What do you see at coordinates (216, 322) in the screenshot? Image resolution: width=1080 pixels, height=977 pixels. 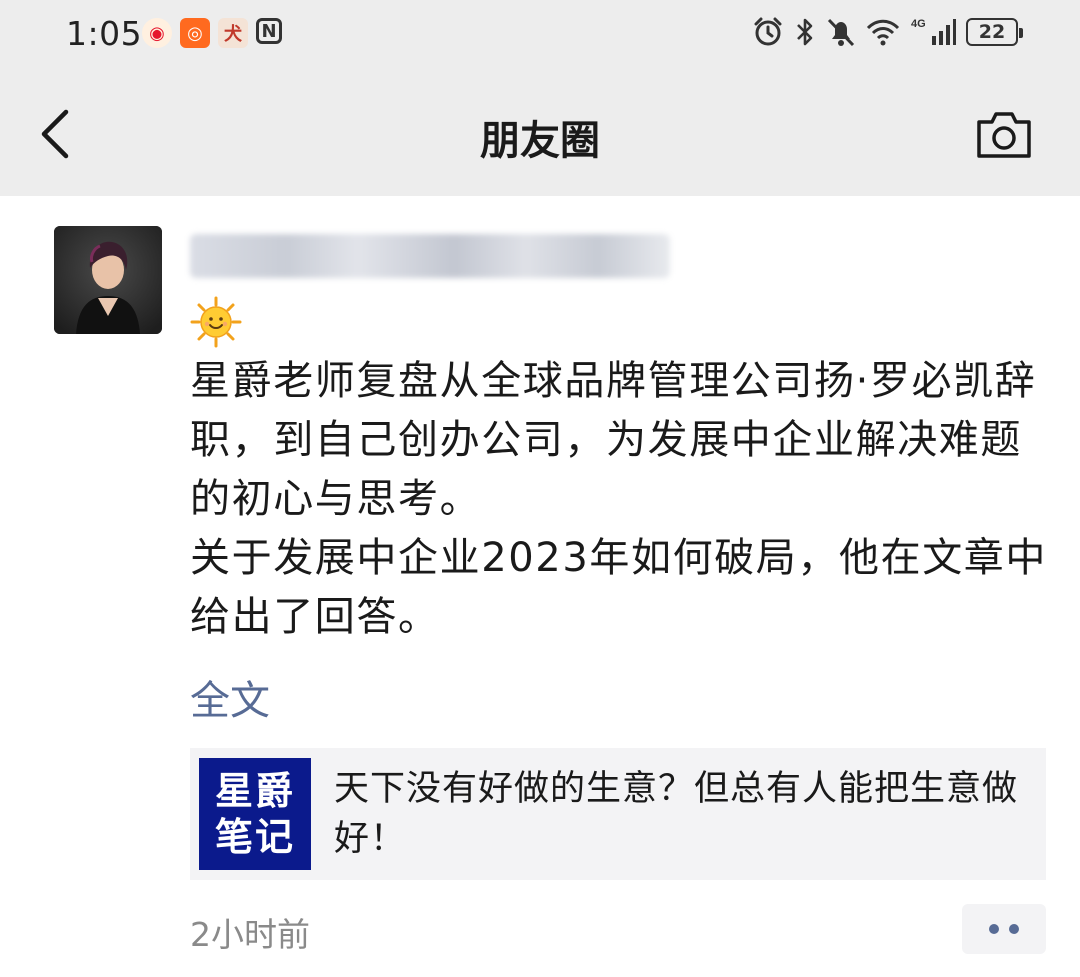 I see `sun-with-face-icon` at bounding box center [216, 322].